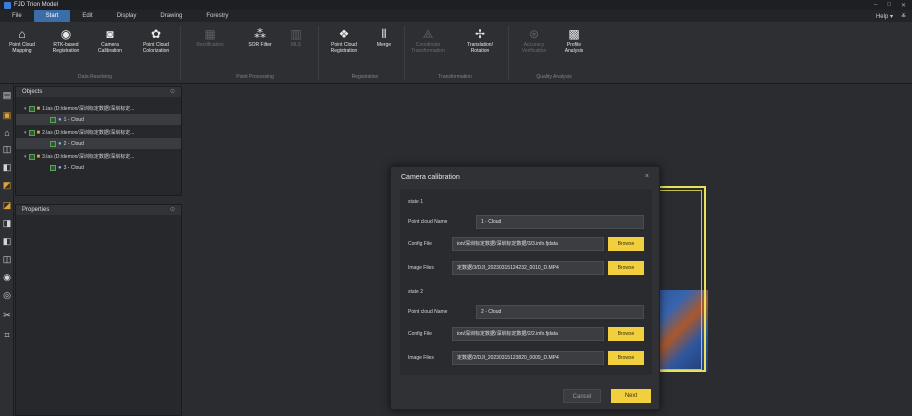  Describe the element at coordinates (528, 244) in the screenshot. I see `config-file-field: ion/深圳标定数据/深圳标定数据/3/3.info.fjdata` at that location.